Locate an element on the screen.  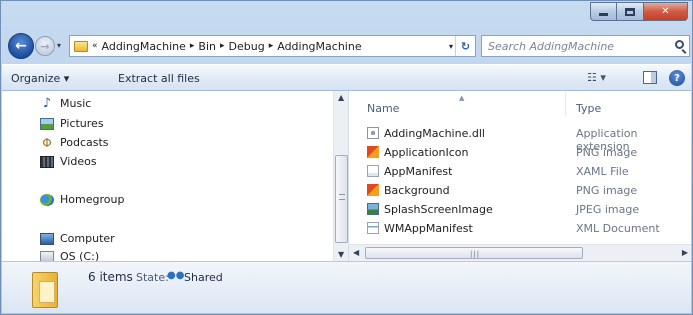
command-bar: Organize ▾ Extract all files ☷ ▾ ? is located at coordinates (346, 77).